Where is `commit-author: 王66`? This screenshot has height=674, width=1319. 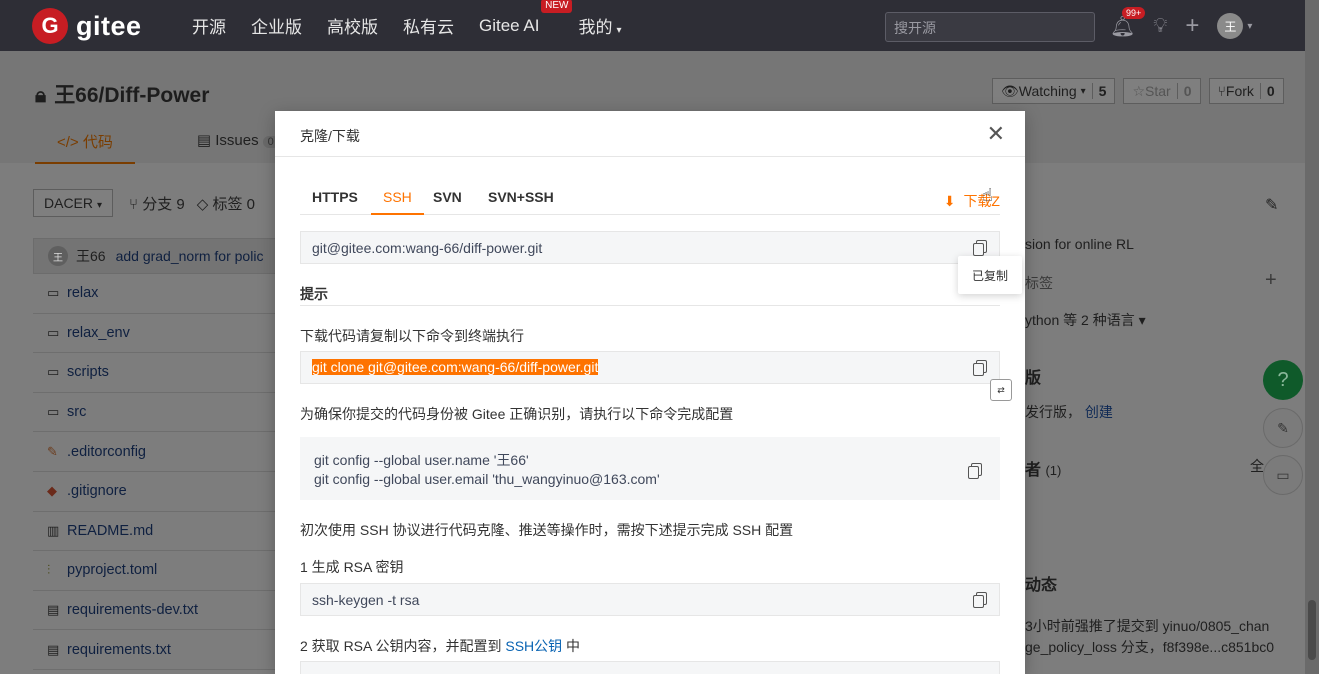
commit-author: 王66 is located at coordinates (91, 256).